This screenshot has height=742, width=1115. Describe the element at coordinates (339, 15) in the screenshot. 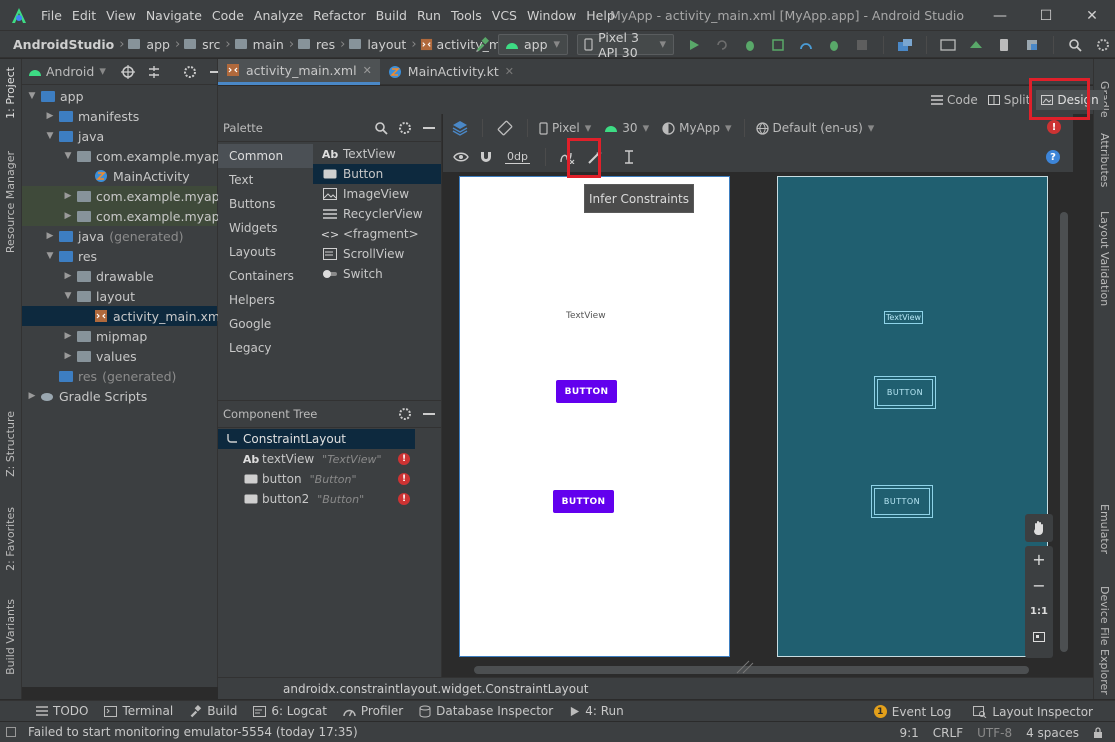

I see `menu-refactor: Refactor` at that location.